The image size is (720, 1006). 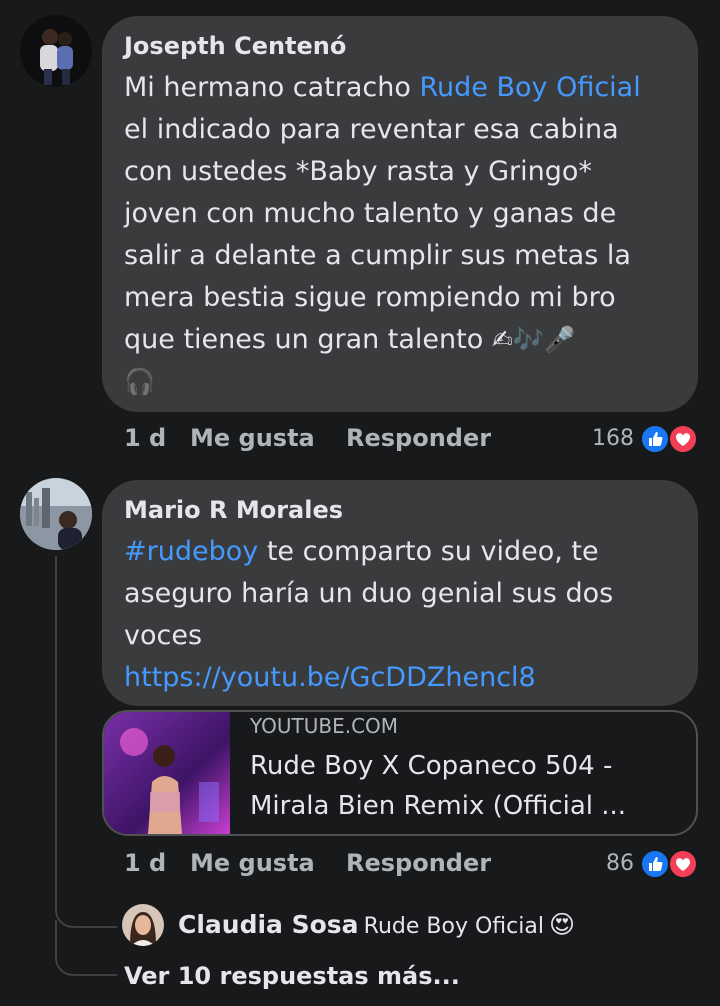 What do you see at coordinates (268, 924) in the screenshot?
I see `reply-author: Claudia Sosa` at bounding box center [268, 924].